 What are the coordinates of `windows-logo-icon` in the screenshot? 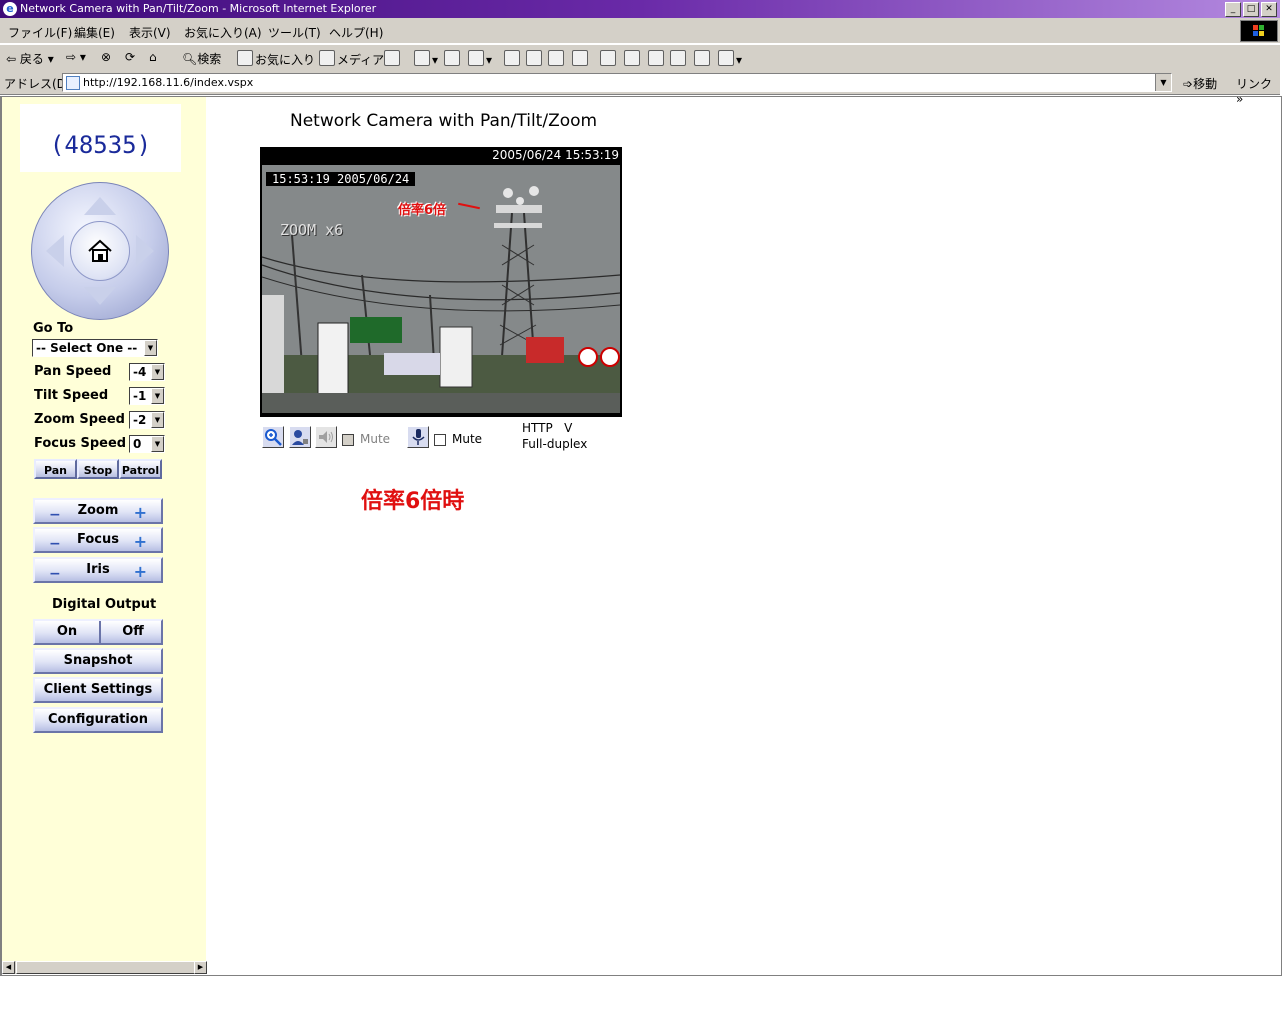 It's located at (1259, 31).